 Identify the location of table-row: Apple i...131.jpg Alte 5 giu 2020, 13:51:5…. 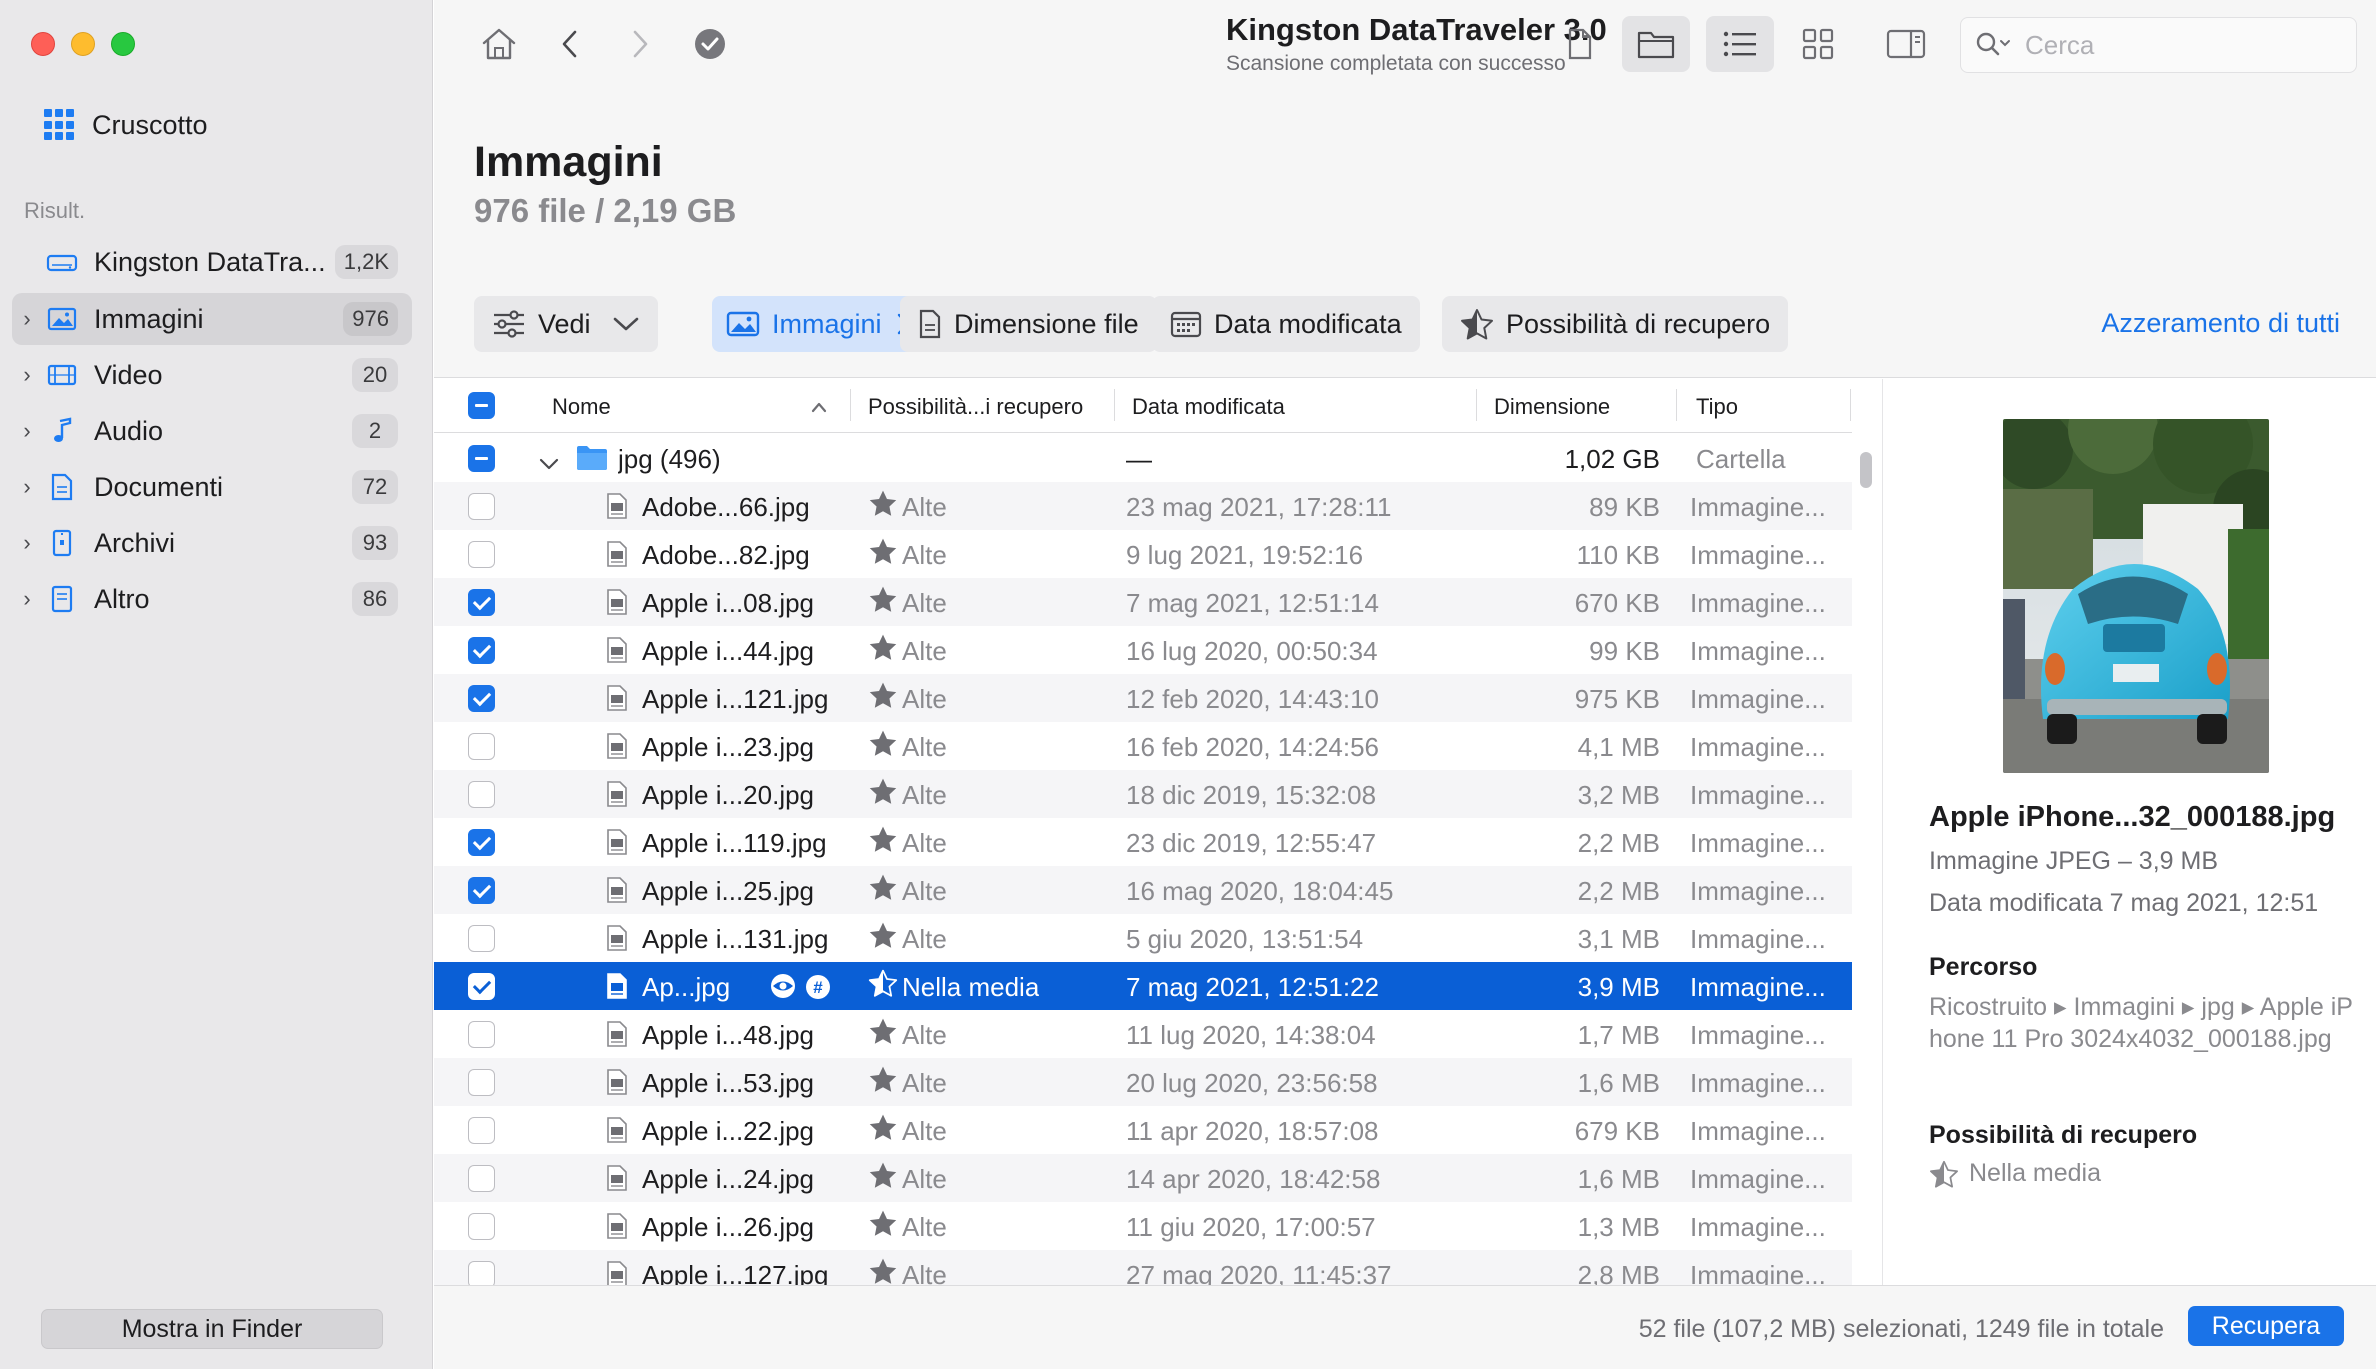
(1143, 938).